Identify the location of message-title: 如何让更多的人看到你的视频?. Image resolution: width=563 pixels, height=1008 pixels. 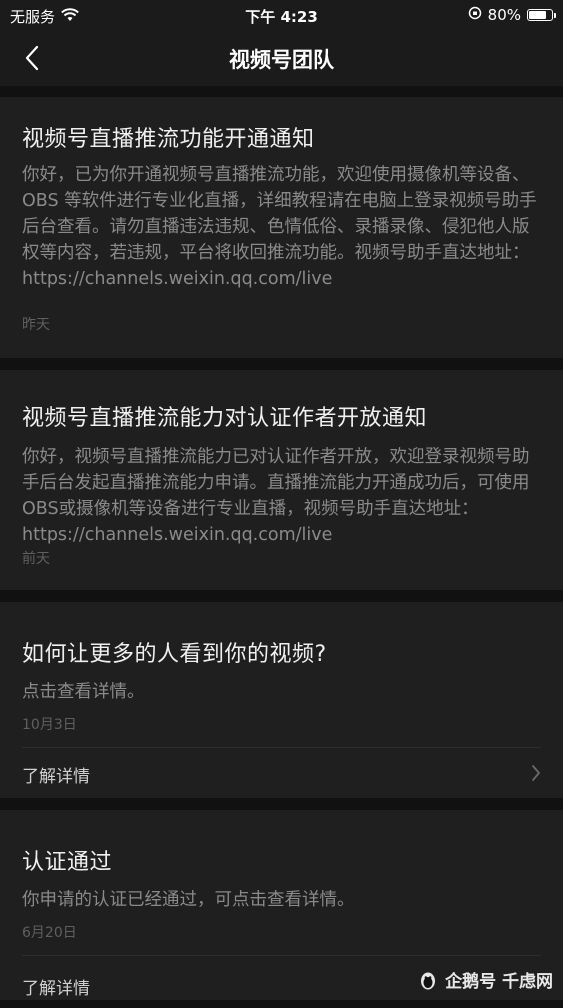
(281, 652).